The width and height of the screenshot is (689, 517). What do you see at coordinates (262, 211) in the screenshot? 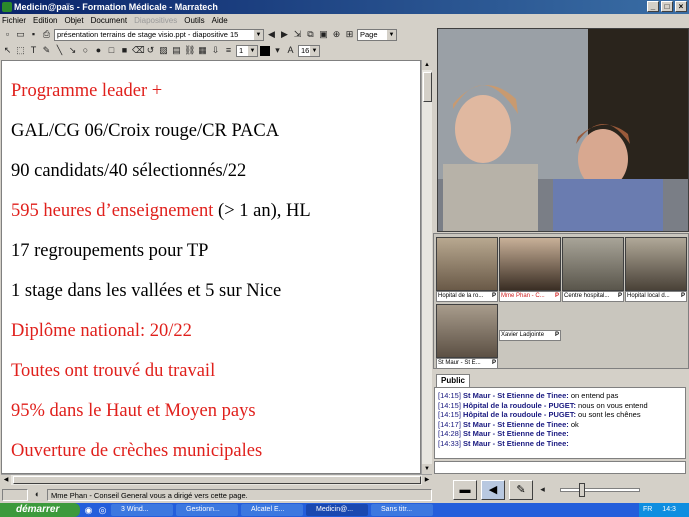
I see `slide-line-4-rest: (> 1 an), HL` at bounding box center [262, 211].